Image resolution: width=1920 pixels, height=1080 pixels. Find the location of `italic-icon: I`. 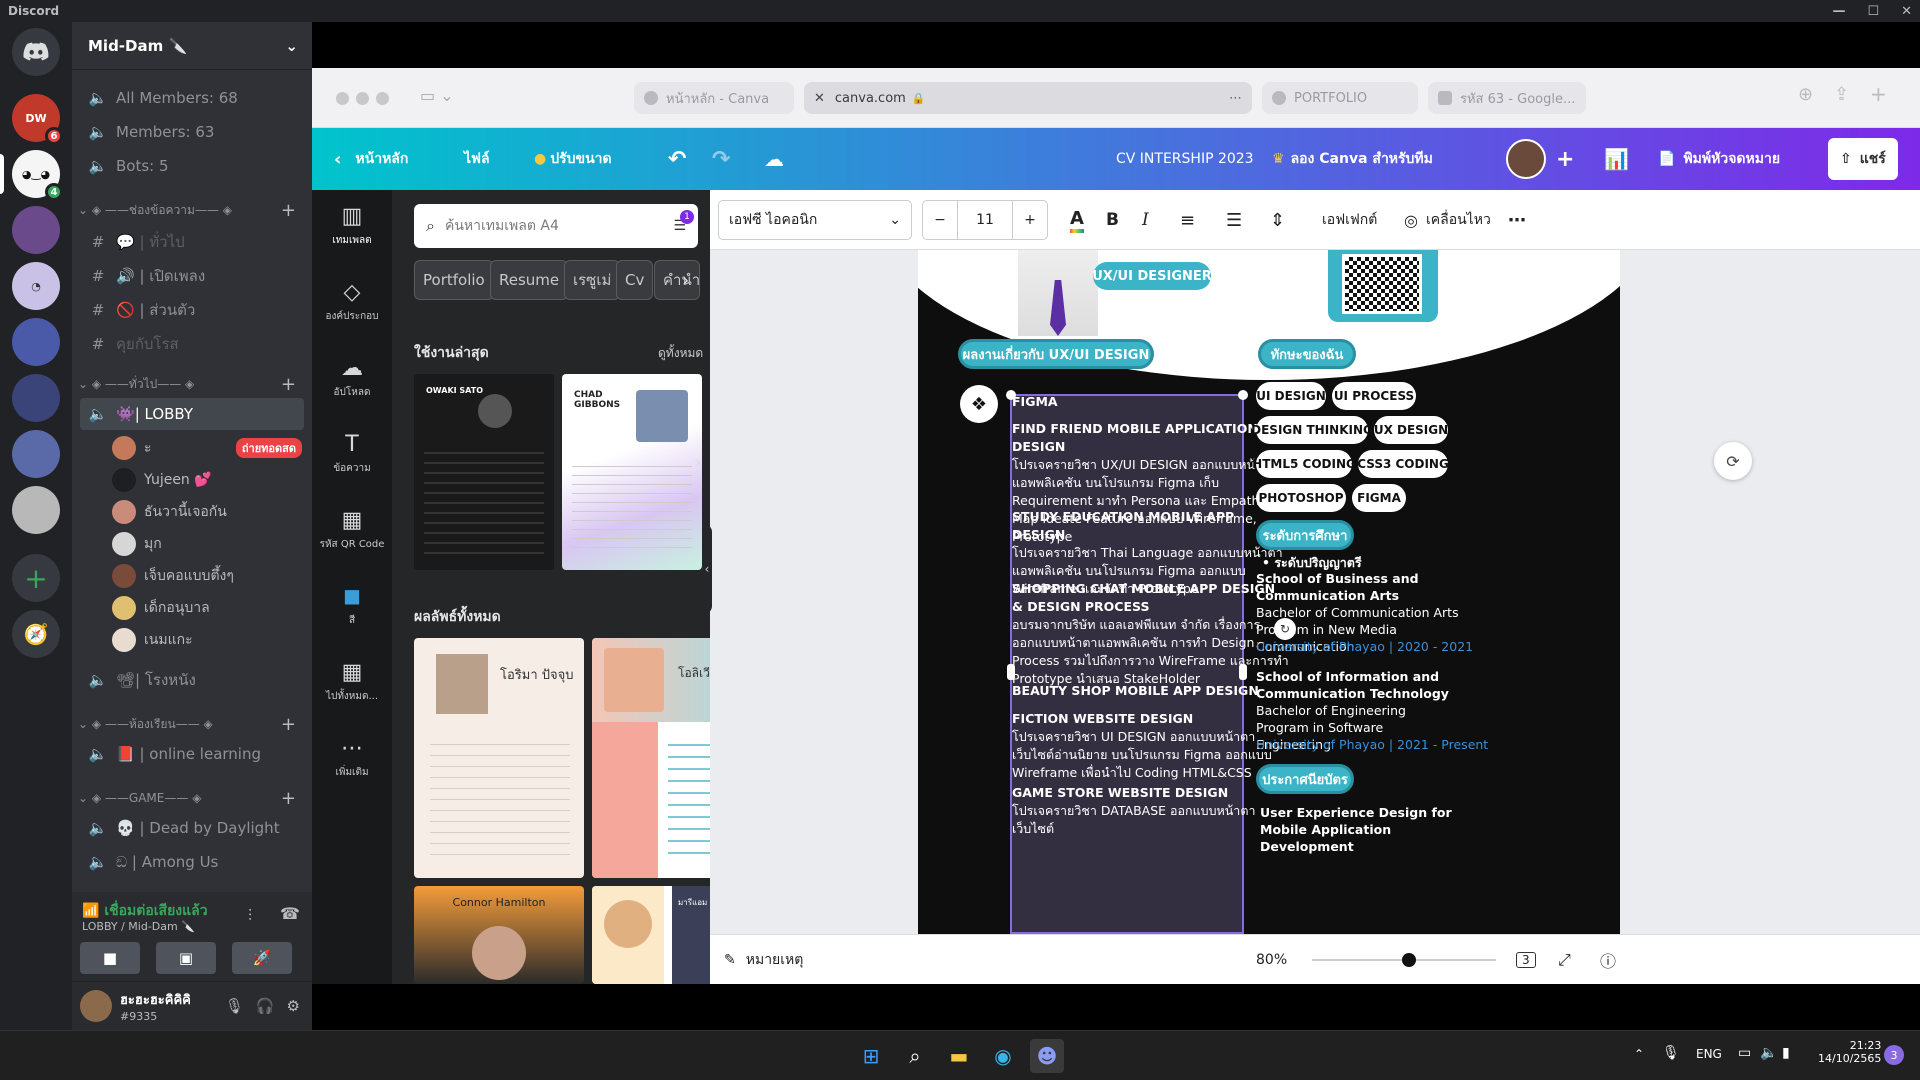

italic-icon: I is located at coordinates (1145, 220).